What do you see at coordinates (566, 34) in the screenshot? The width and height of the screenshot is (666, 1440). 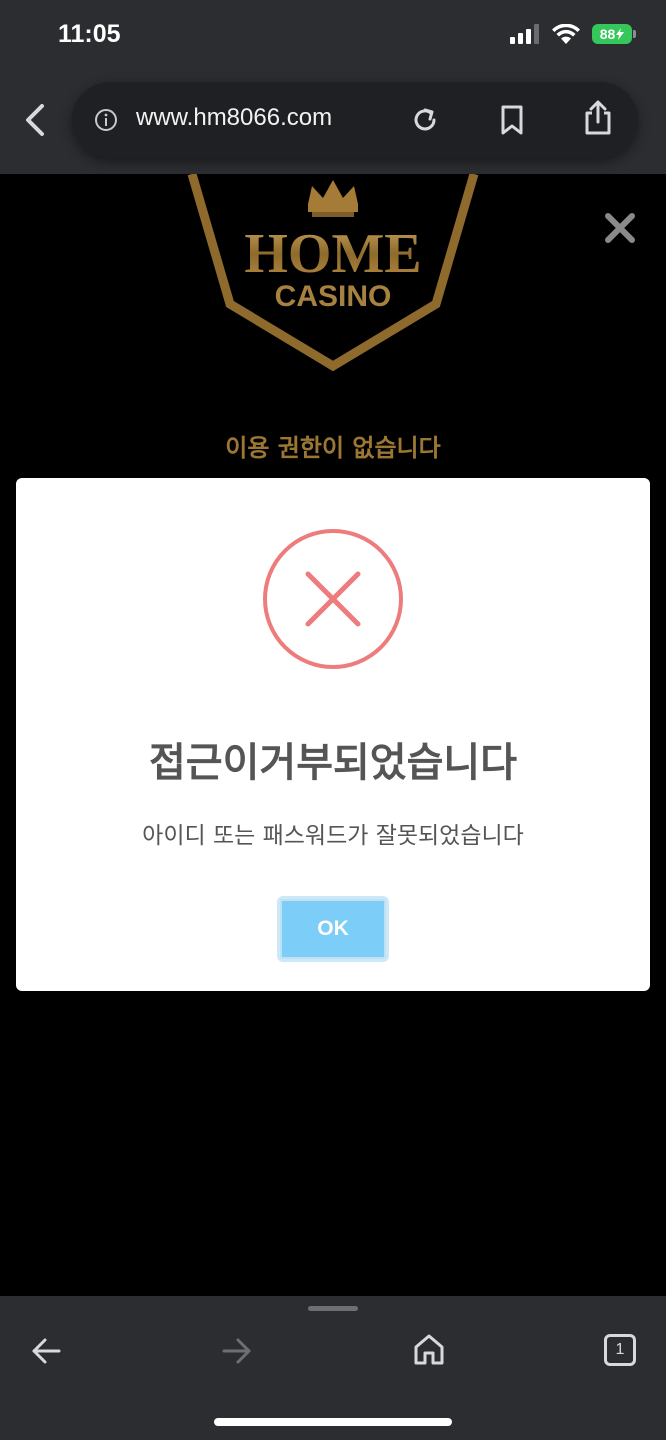 I see `wifi-icon` at bounding box center [566, 34].